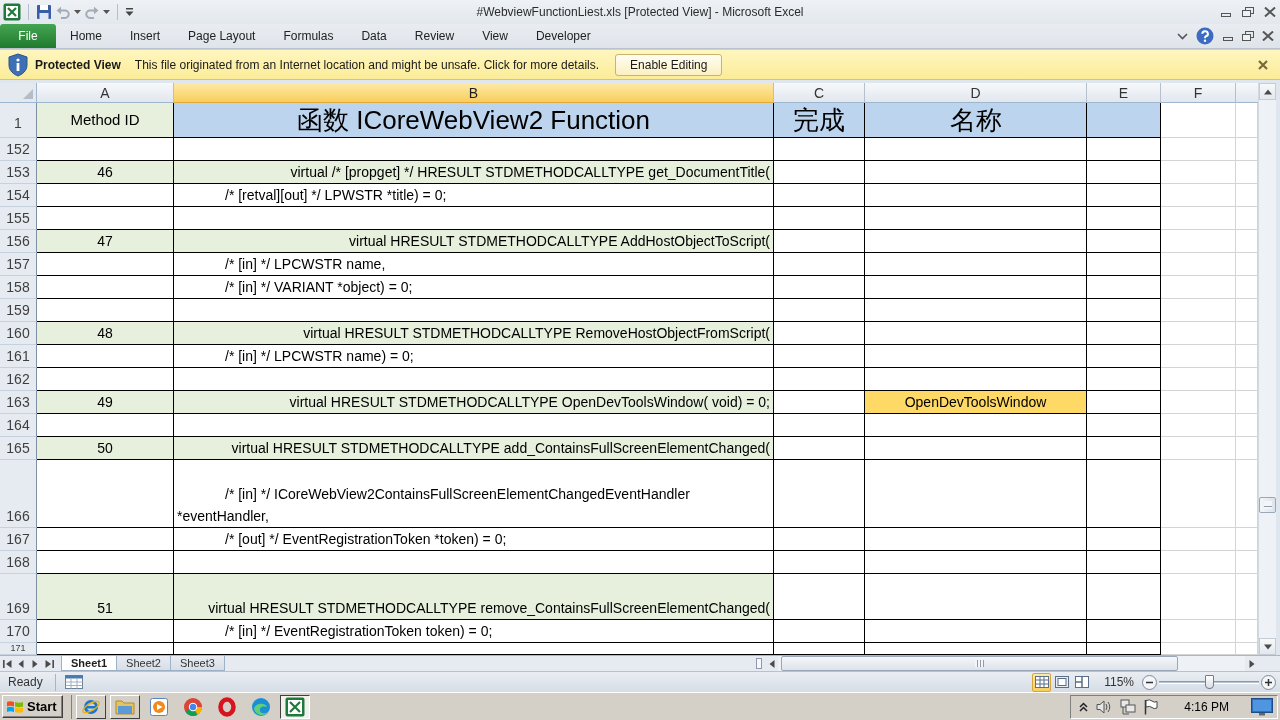  Describe the element at coordinates (32, 706) in the screenshot. I see `start-button: Start` at that location.